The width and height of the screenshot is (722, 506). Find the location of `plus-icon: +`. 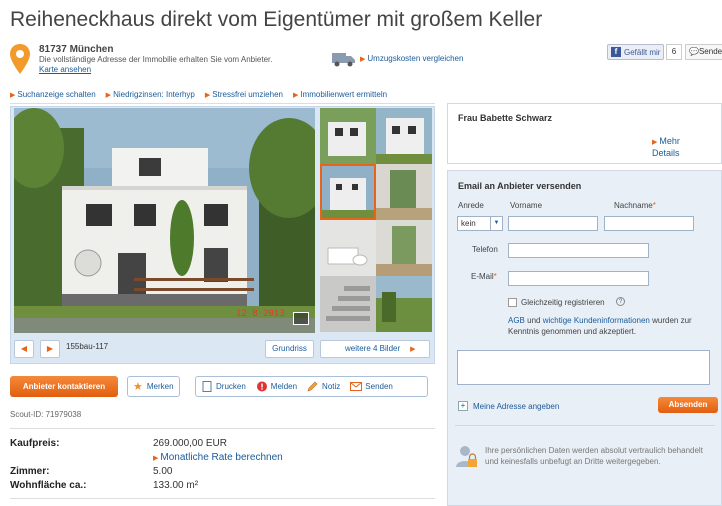

plus-icon: + is located at coordinates (463, 406).